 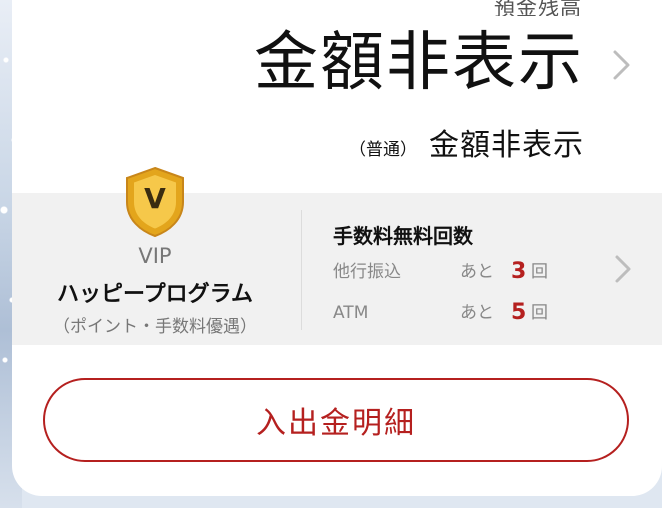 I want to click on fee-row-count: 5, so click(x=519, y=312).